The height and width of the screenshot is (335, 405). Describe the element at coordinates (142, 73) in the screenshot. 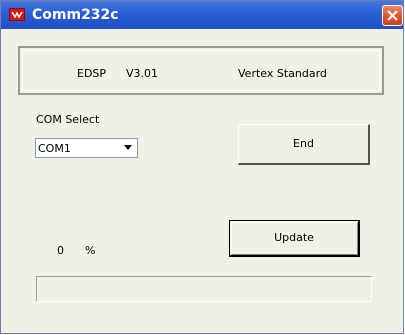

I see `version-label: V3.01` at that location.